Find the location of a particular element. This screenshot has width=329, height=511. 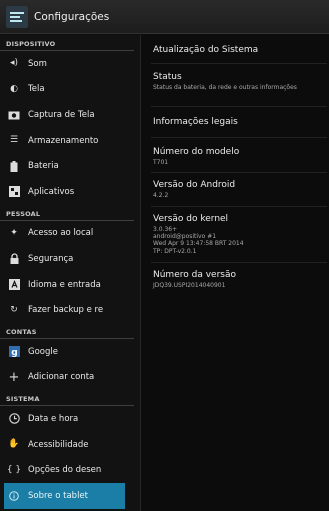

camera-icon is located at coordinates (14, 115).